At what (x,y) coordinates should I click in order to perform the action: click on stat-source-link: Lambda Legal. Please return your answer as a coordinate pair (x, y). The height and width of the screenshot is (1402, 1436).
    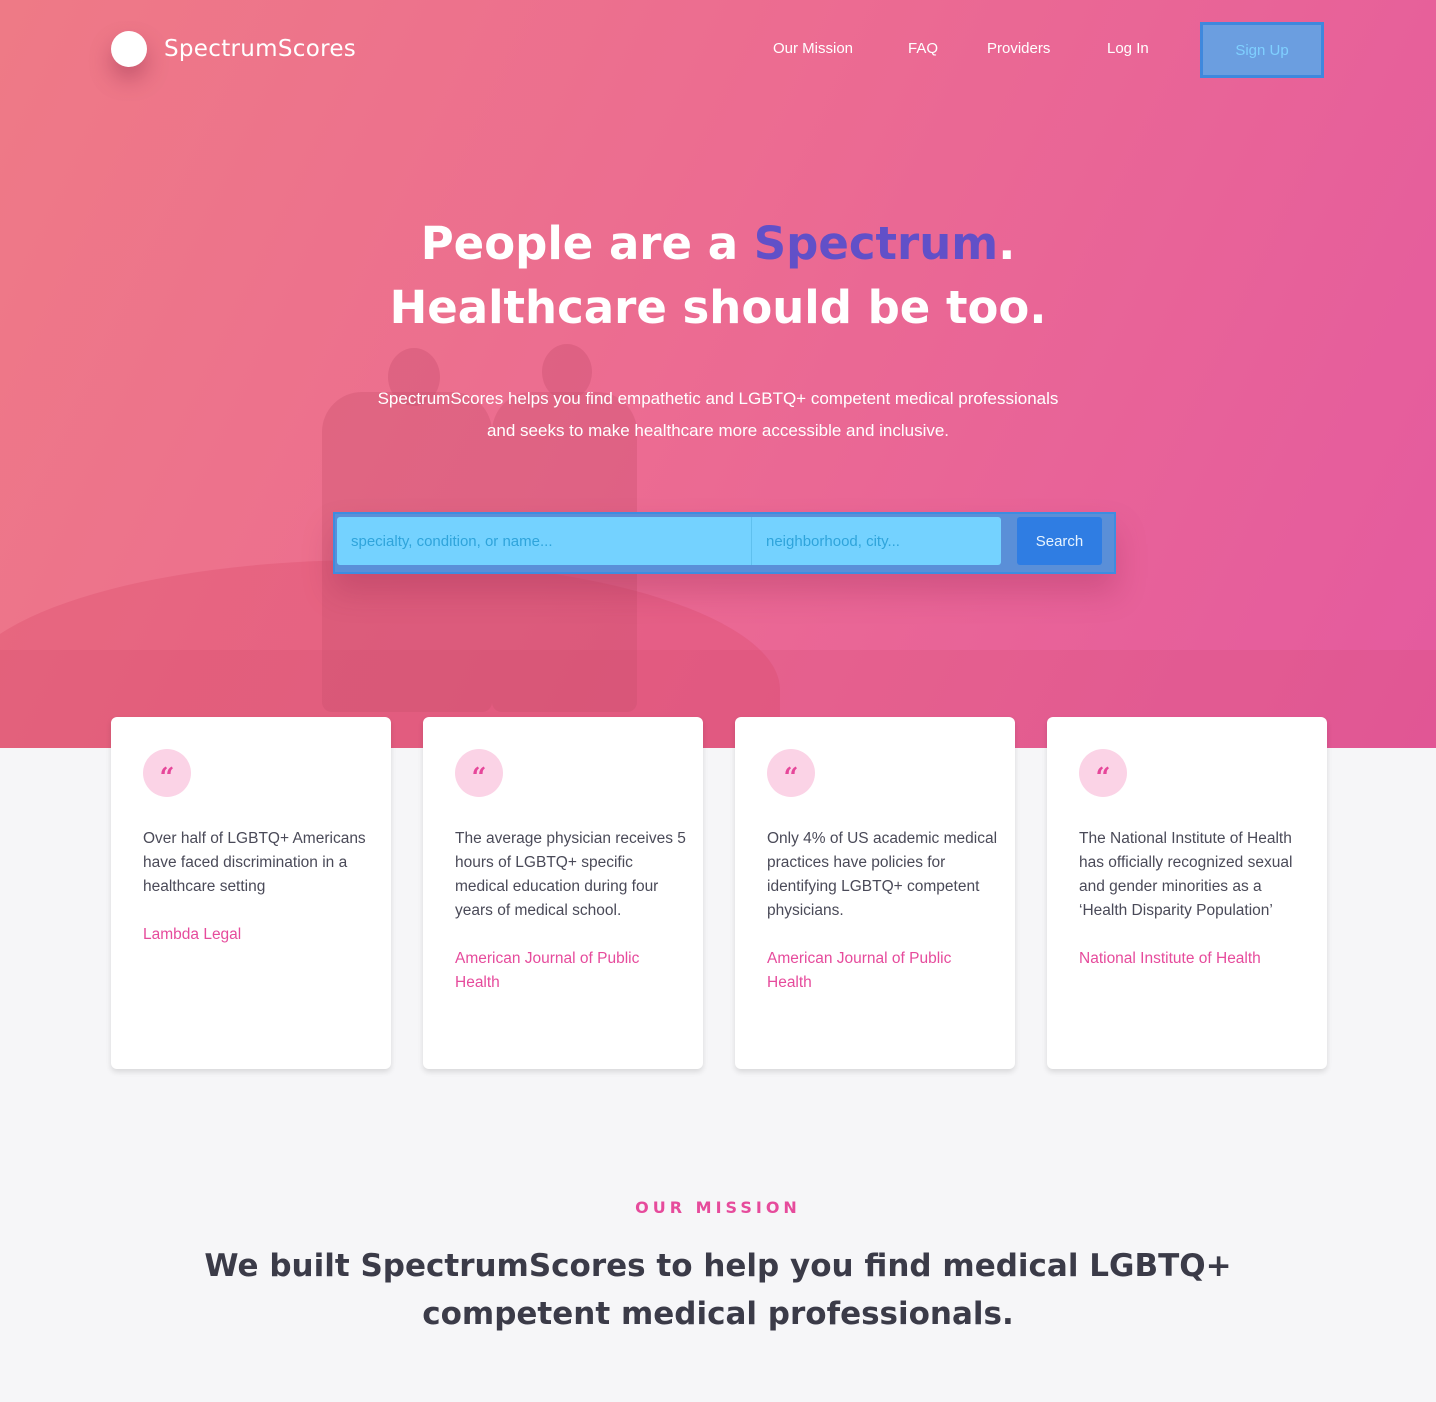
    Looking at the image, I should click on (259, 935).